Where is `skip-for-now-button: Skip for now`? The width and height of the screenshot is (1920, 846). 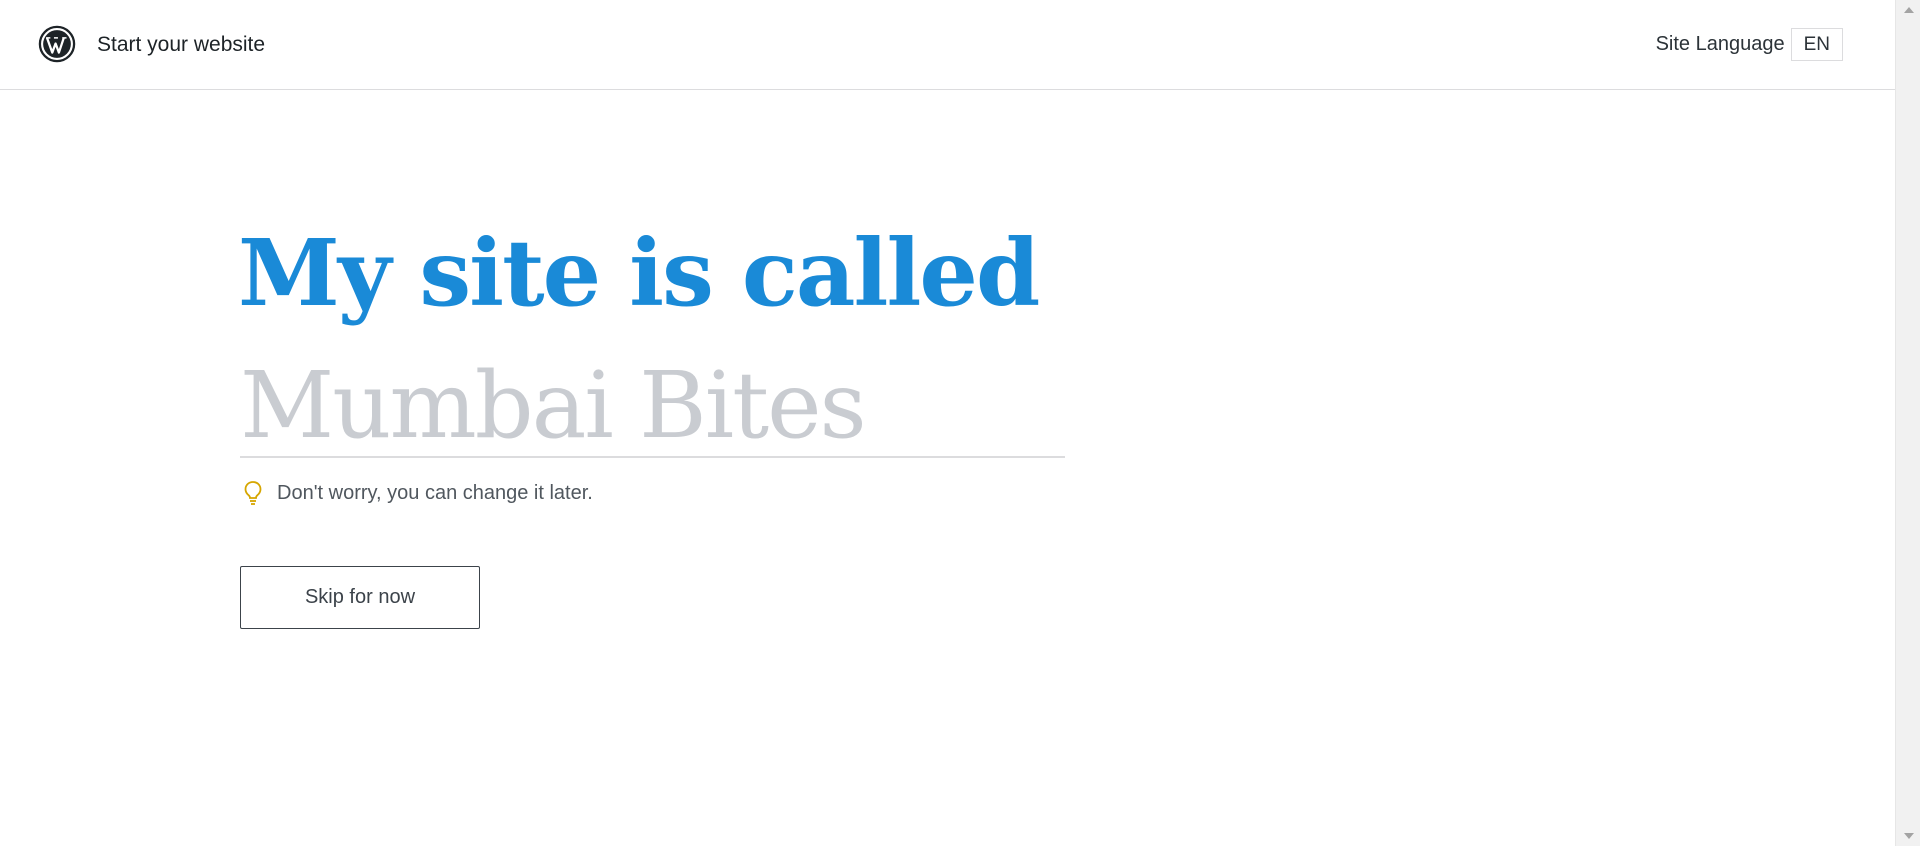
skip-for-now-button: Skip for now is located at coordinates (360, 597).